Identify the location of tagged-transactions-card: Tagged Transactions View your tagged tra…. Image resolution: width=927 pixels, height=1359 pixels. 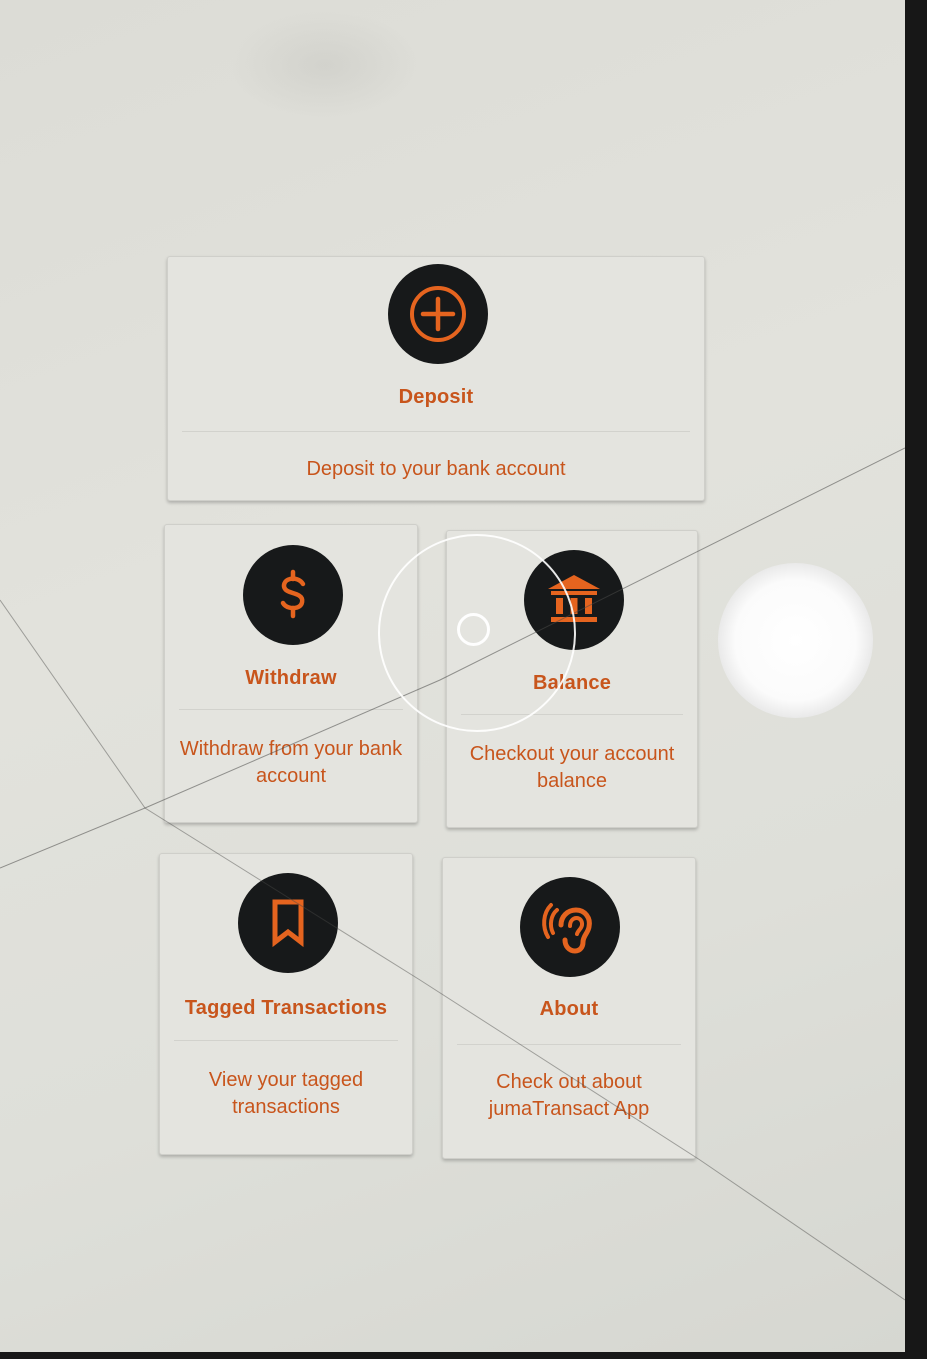
(286, 1004).